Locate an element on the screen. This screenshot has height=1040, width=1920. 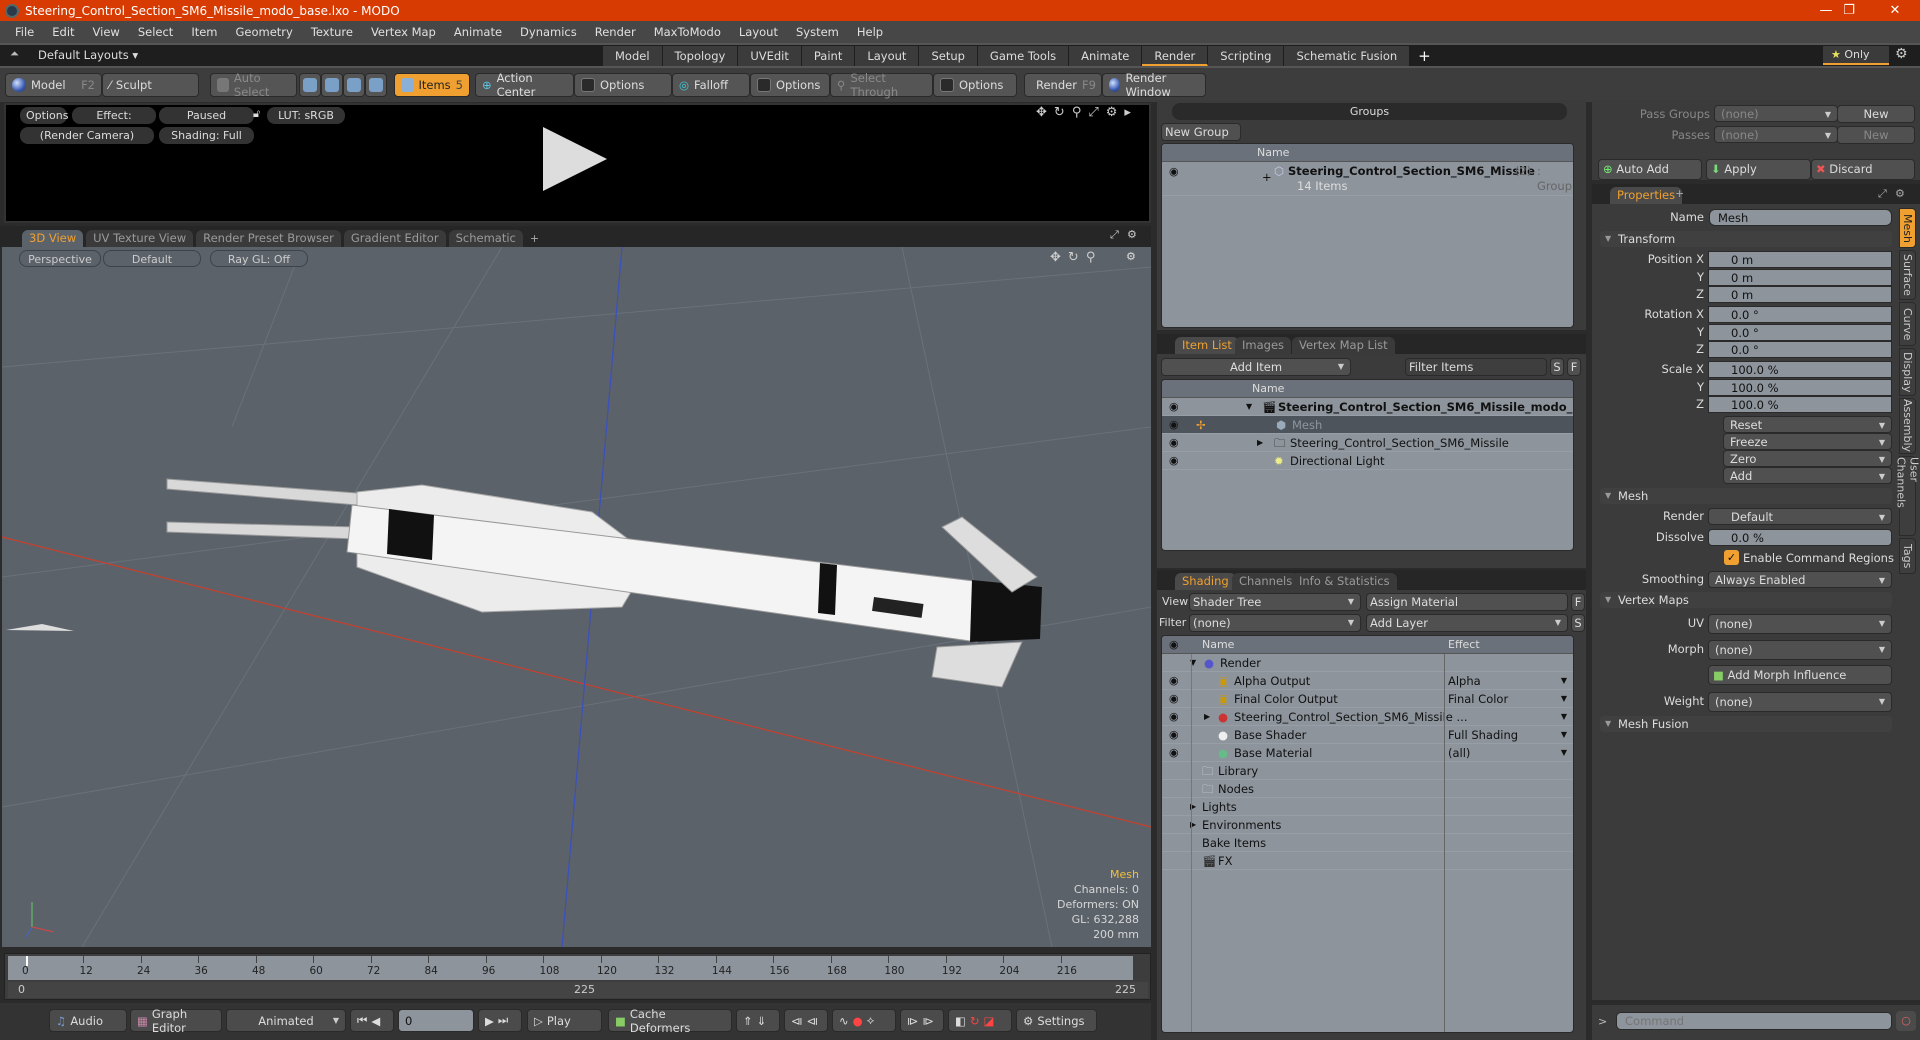
style-dropdown: Default is located at coordinates (152, 258).